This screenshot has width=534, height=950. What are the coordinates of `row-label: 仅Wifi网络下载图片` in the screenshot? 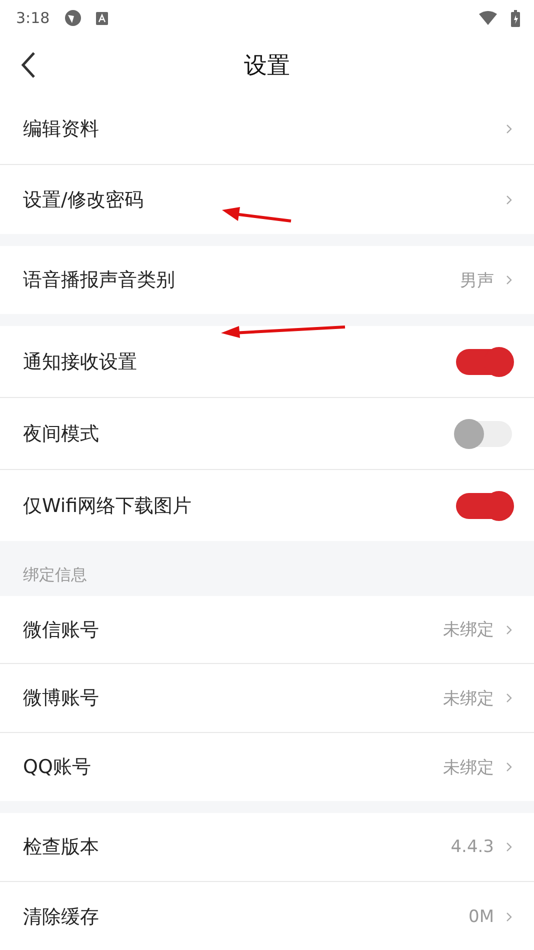 It's located at (108, 506).